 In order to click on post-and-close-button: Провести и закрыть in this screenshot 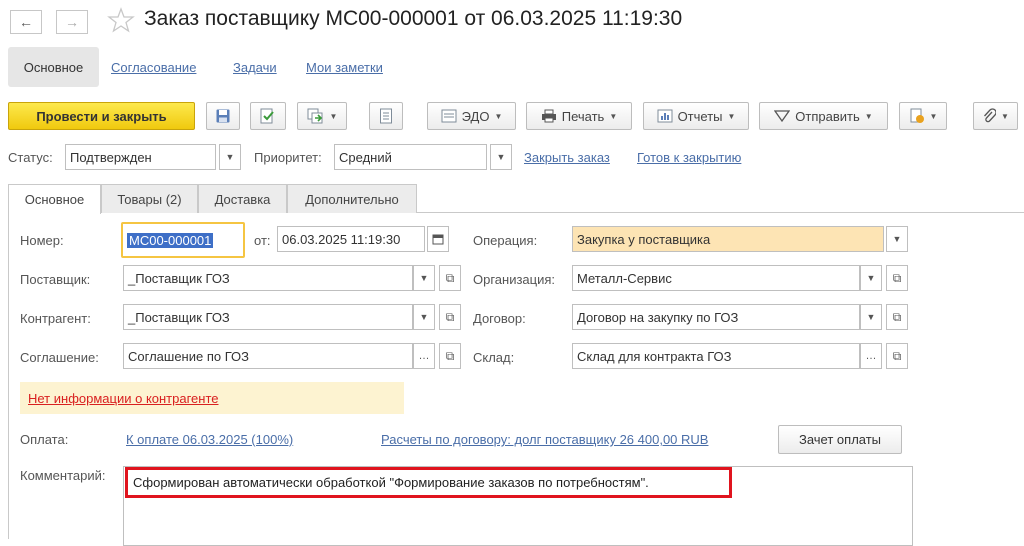, I will do `click(101, 116)`.